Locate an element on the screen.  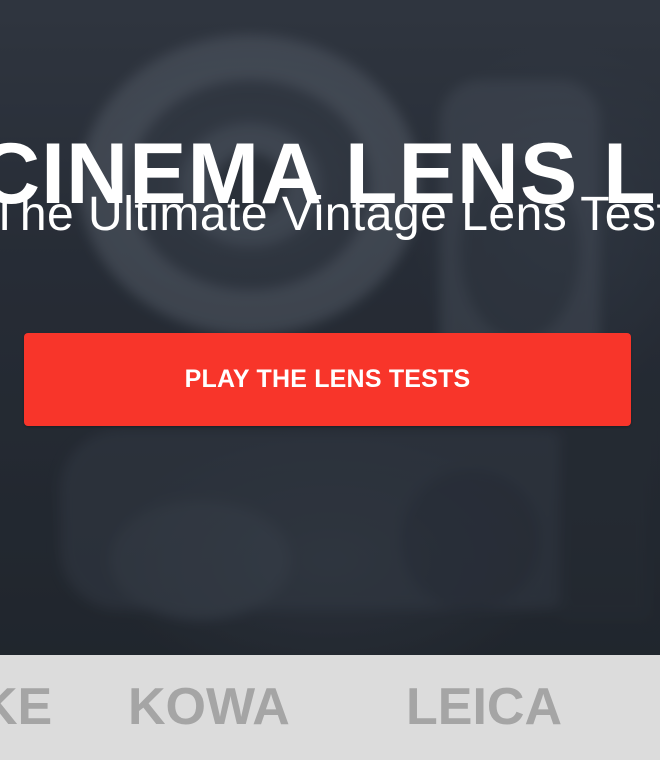
brand-link-kowa: KOWA is located at coordinates (209, 707).